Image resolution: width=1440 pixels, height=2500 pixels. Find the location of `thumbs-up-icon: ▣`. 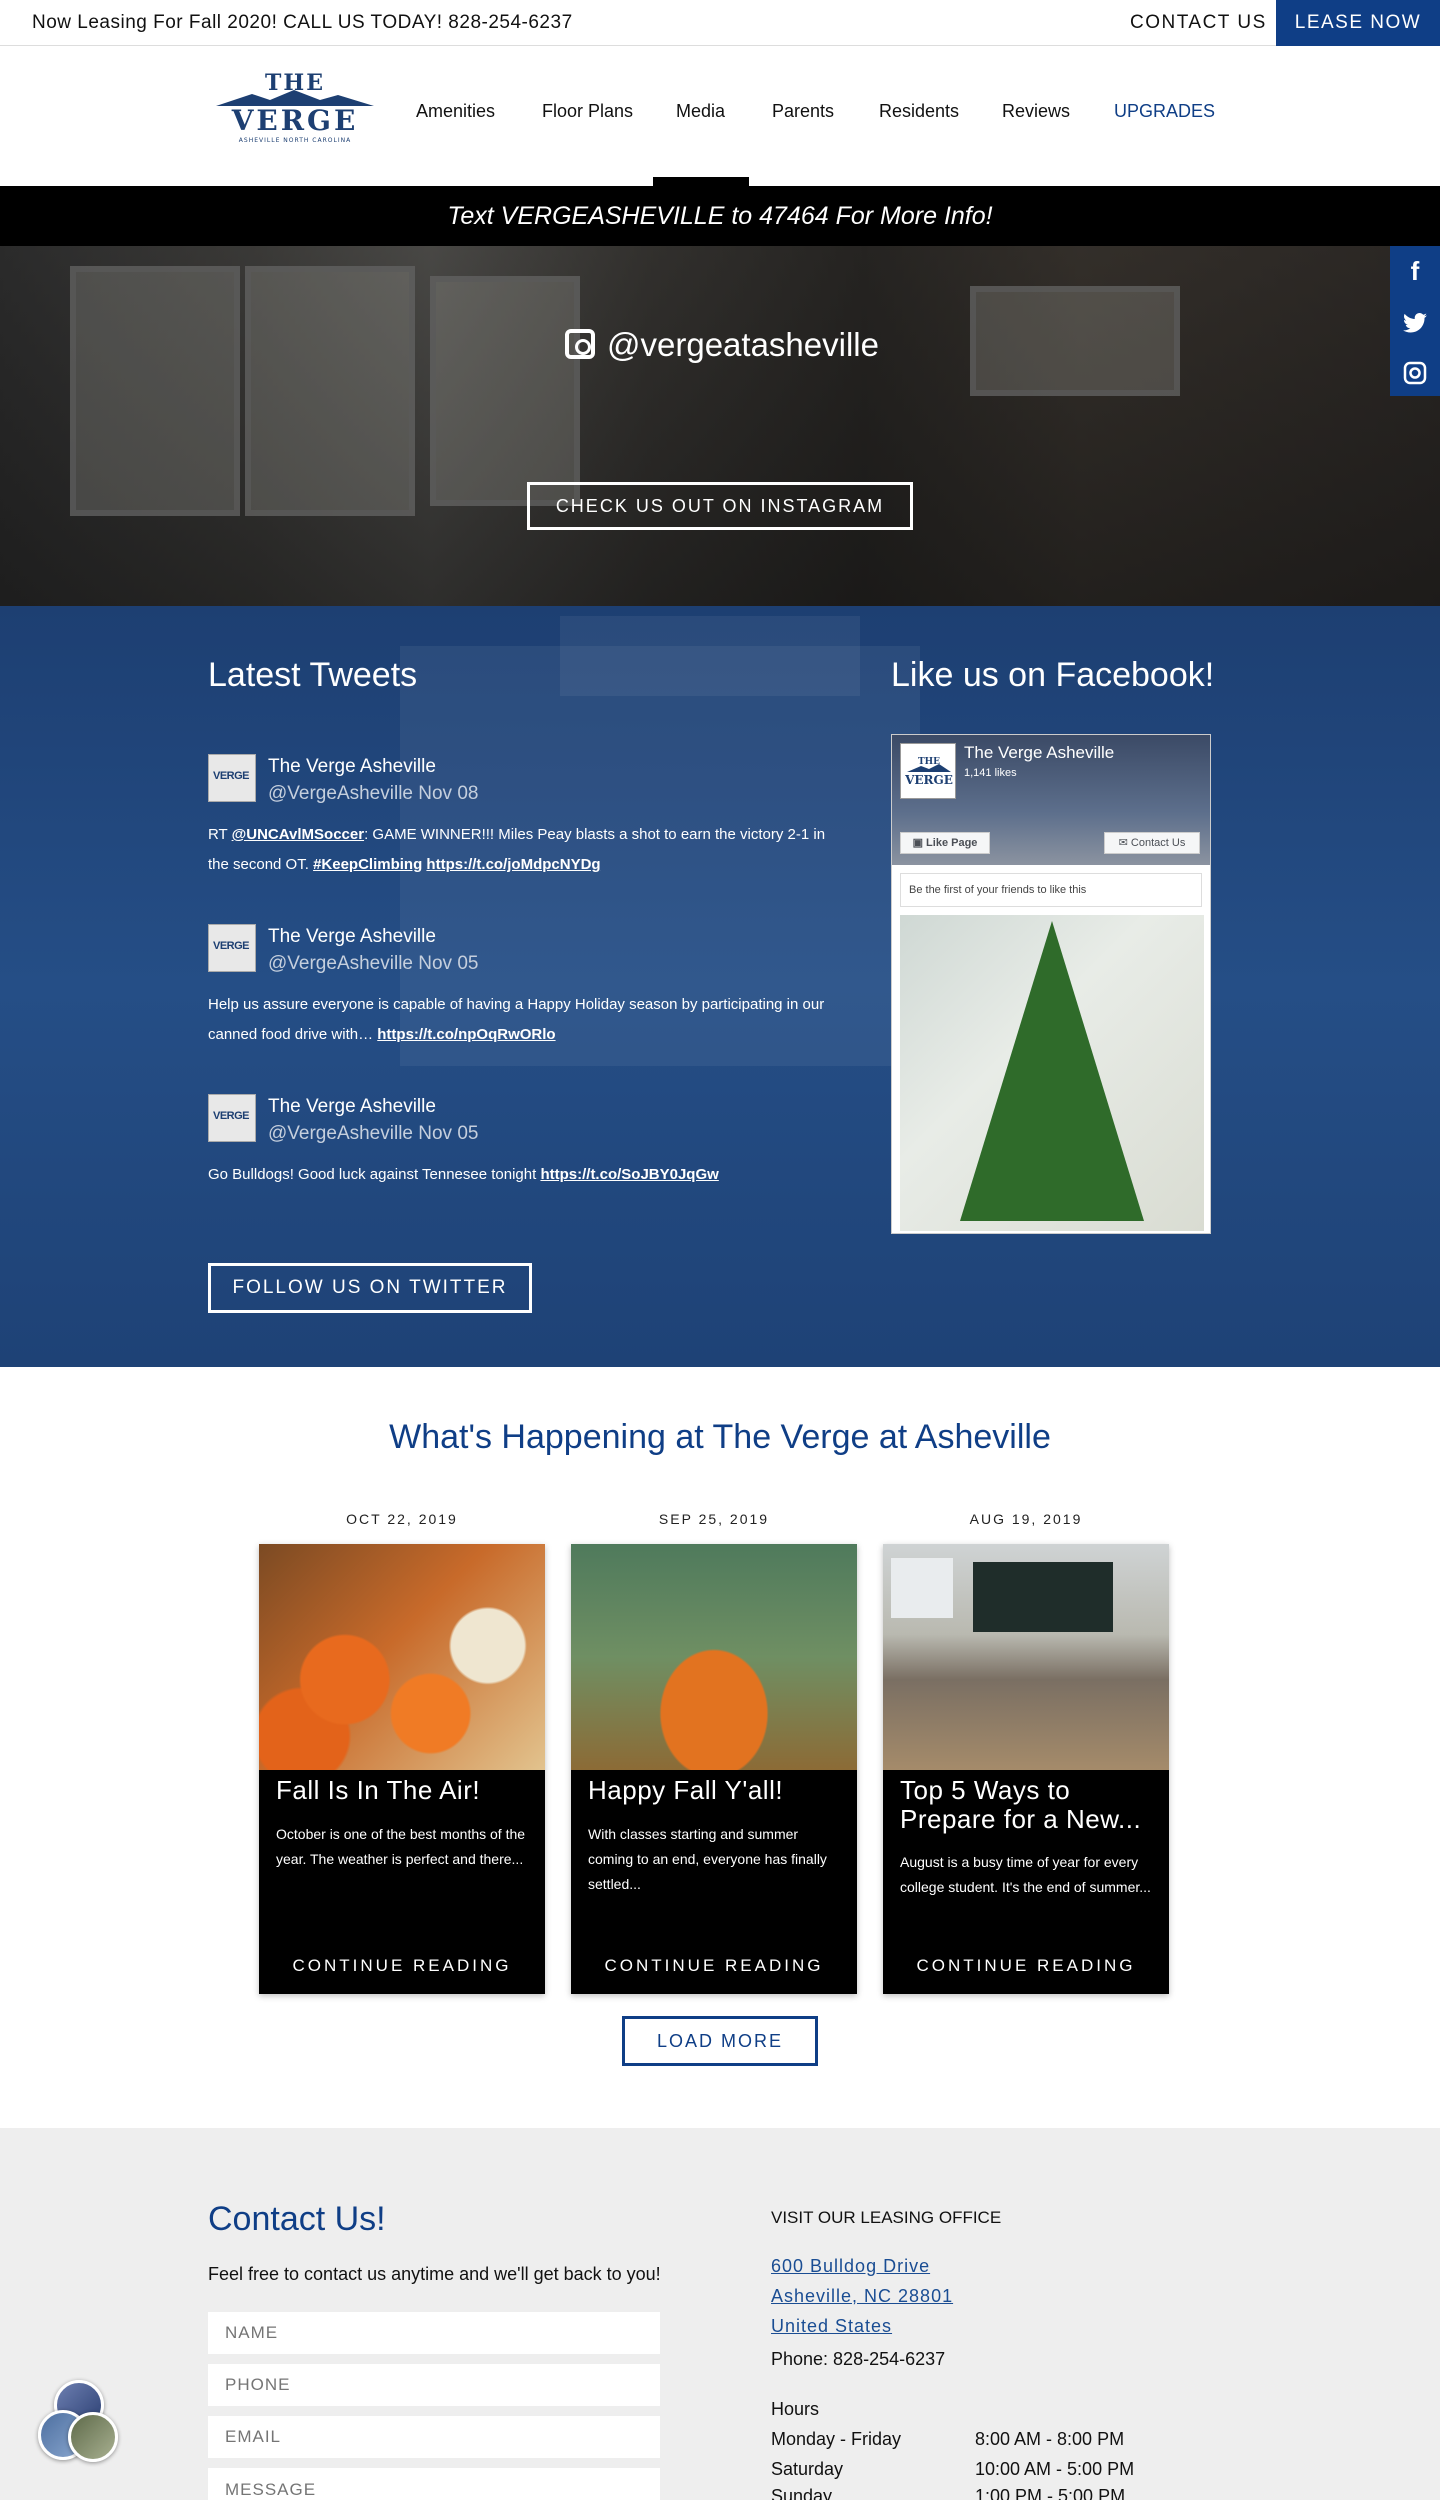

thumbs-up-icon: ▣ is located at coordinates (919, 843).